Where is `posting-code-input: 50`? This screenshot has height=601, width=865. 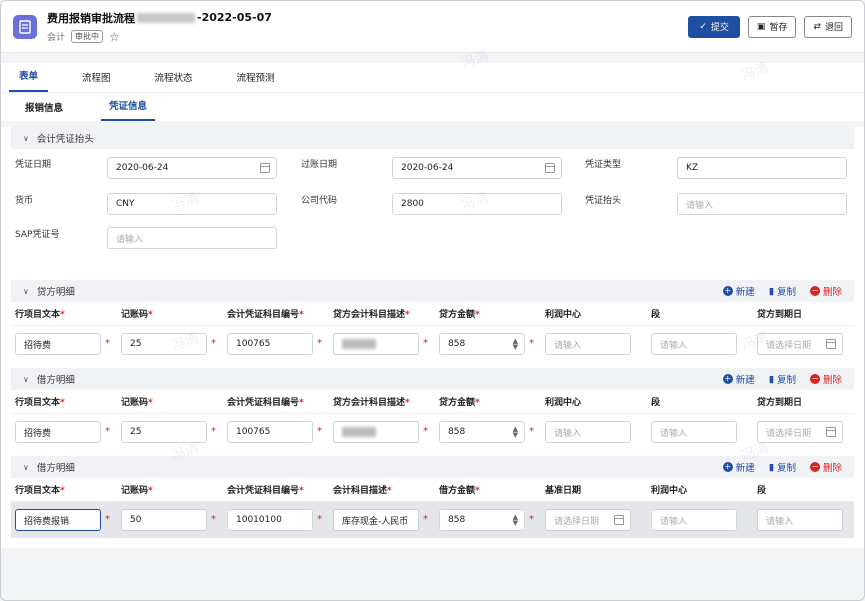
posting-code-input: 50 is located at coordinates (164, 520).